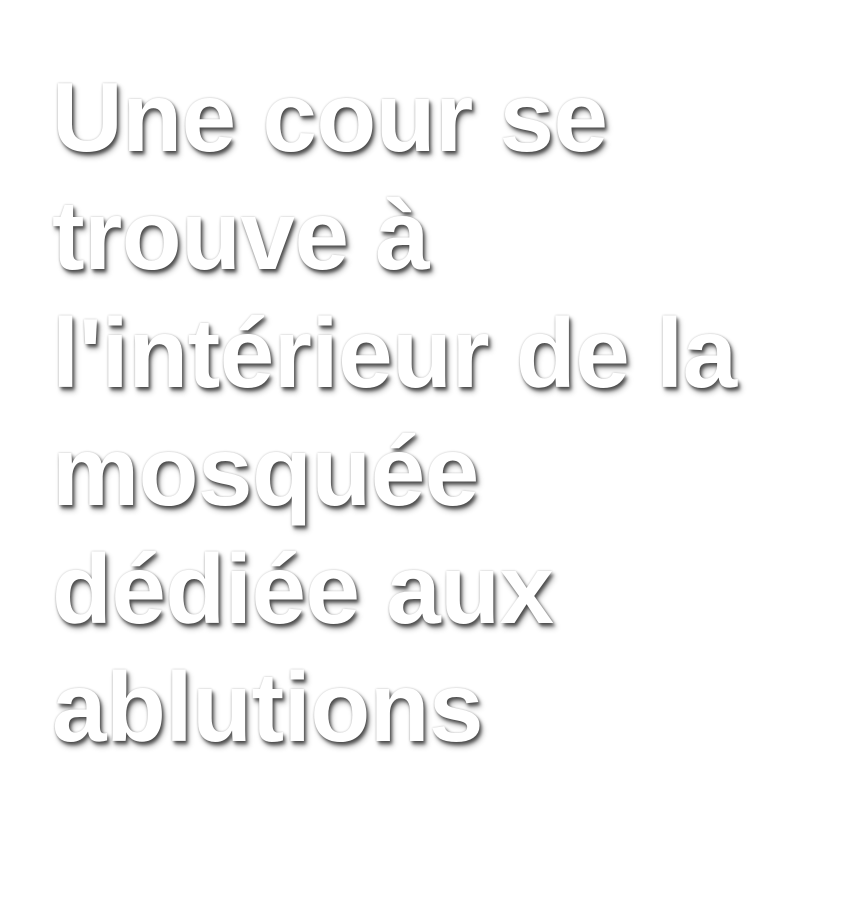 Image resolution: width=844 pixels, height=902 pixels. I want to click on caption-line-4: mosquée, so click(265, 471).